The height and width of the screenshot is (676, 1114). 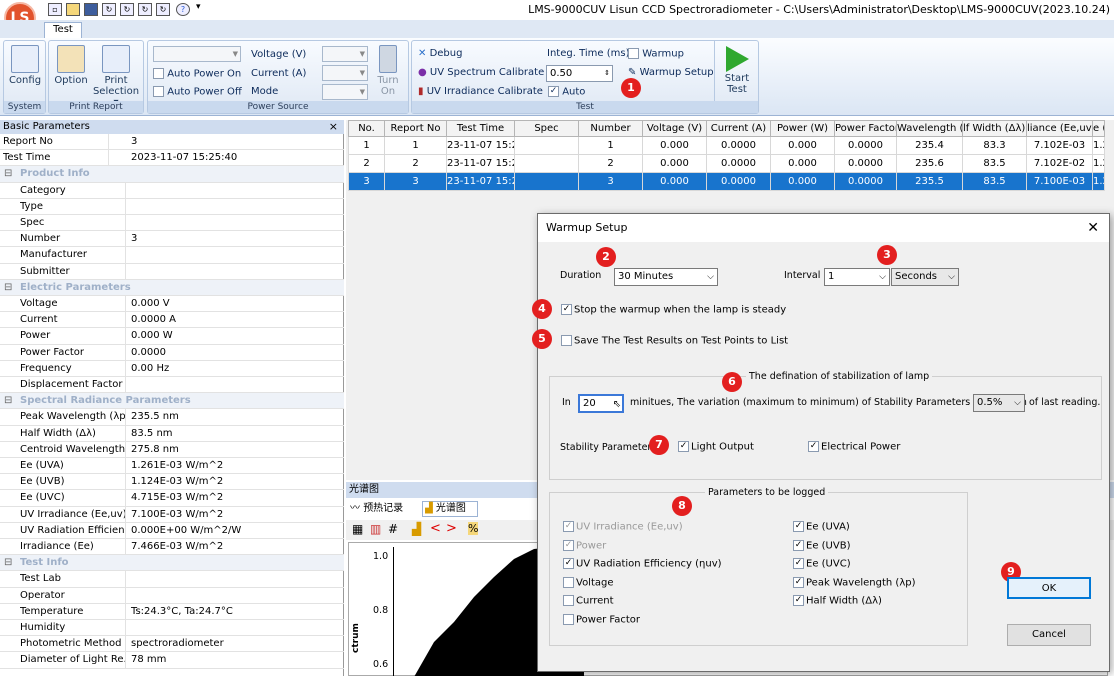 What do you see at coordinates (197, 54) in the screenshot?
I see `power-source-select: ▼` at bounding box center [197, 54].